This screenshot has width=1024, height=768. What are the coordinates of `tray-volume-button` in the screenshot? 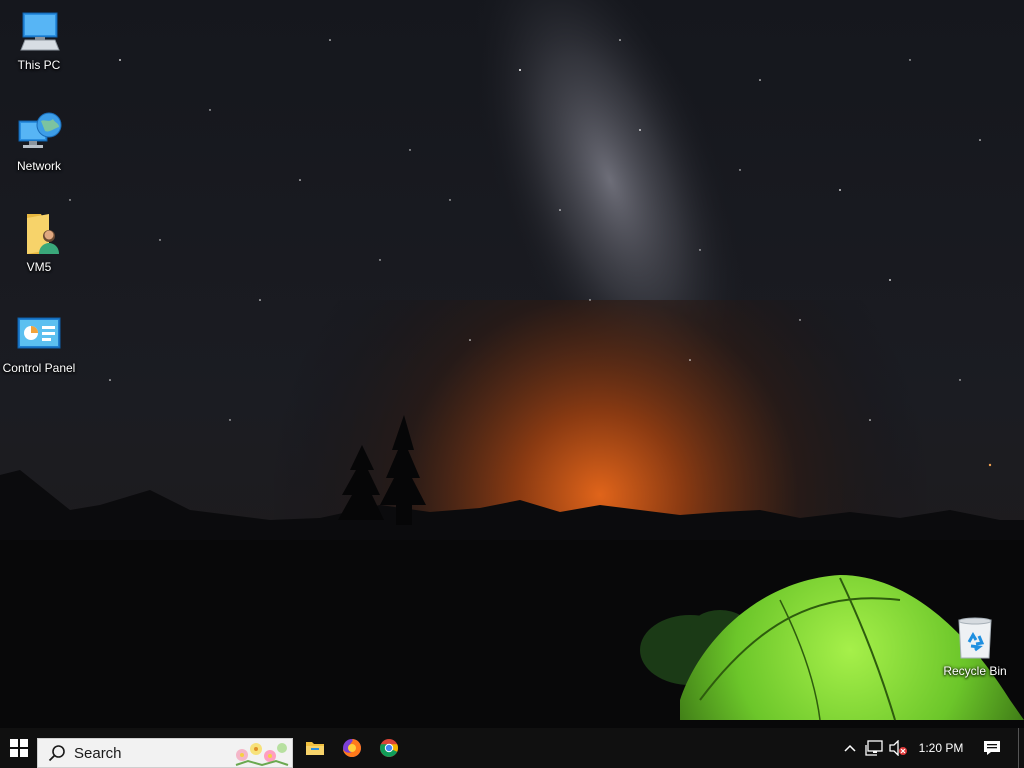 It's located at (898, 748).